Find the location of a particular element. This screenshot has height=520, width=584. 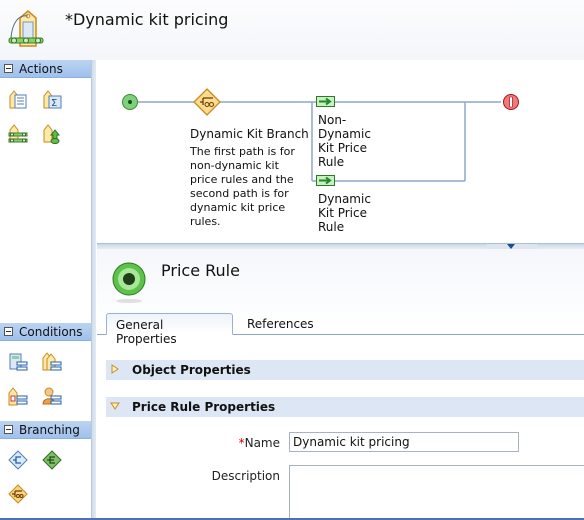

properties-tabs: General Properties References is located at coordinates (340, 329).